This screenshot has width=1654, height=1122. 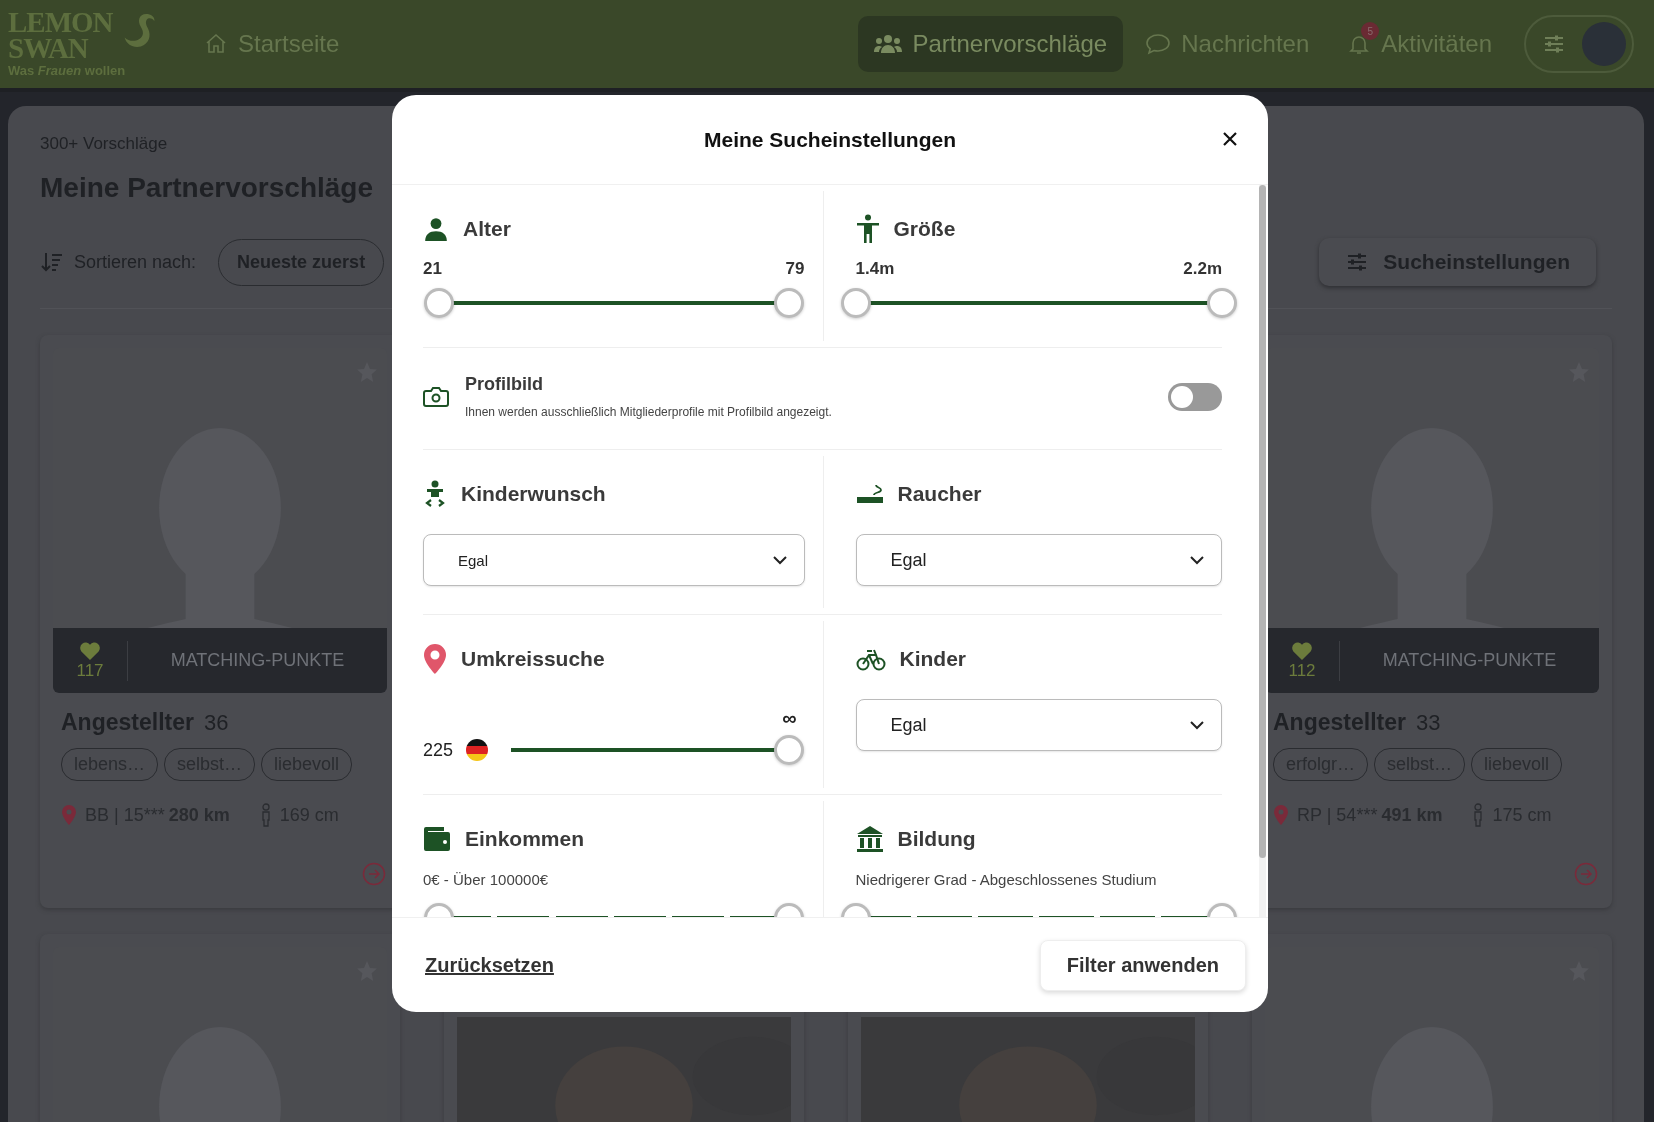 I want to click on avatar-icon, so click(x=1604, y=44).